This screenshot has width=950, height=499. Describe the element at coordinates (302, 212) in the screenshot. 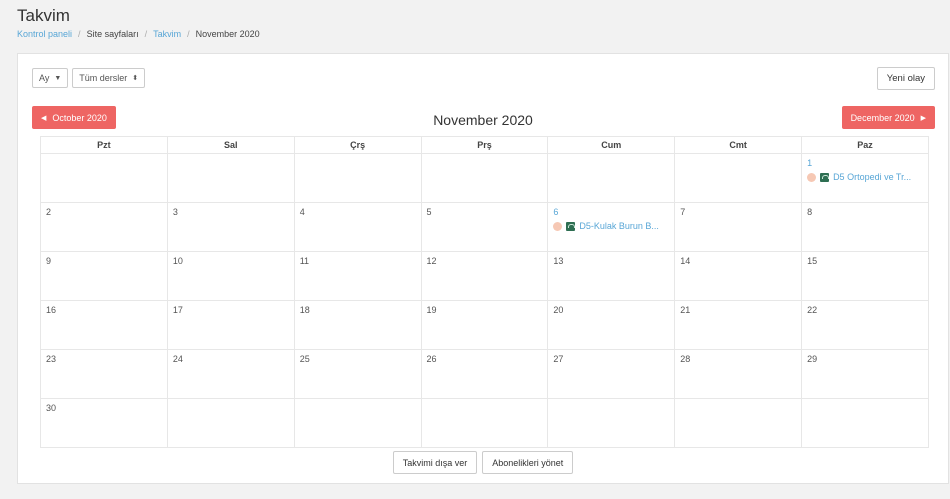

I see `day-number: 4` at that location.